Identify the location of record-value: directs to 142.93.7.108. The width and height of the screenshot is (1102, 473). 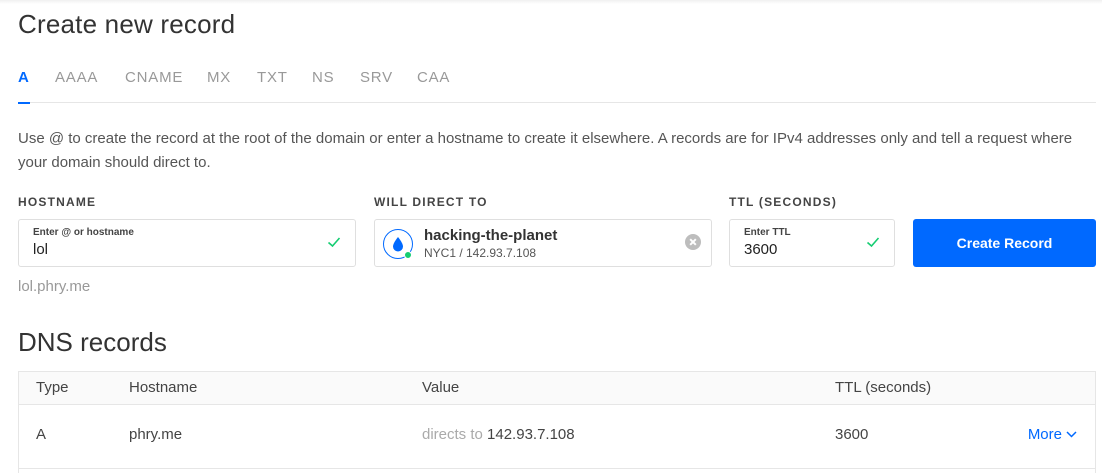
(498, 434).